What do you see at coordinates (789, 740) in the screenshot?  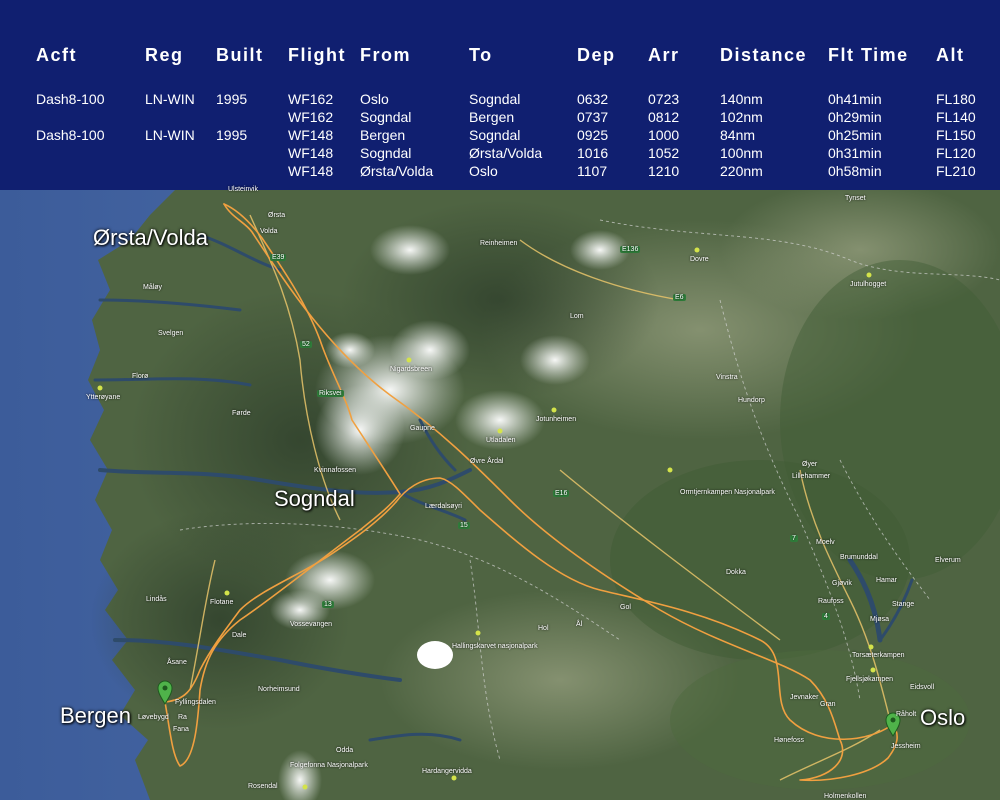 I see `place-label: Hønefoss` at bounding box center [789, 740].